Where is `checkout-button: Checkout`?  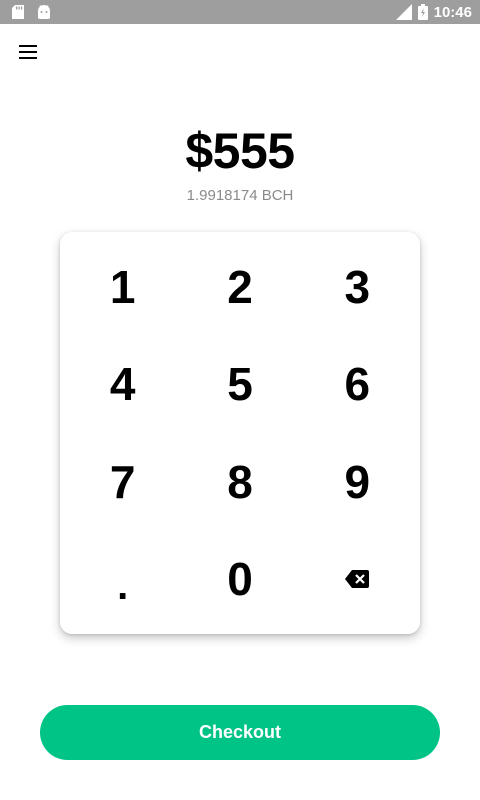 checkout-button: Checkout is located at coordinates (240, 732).